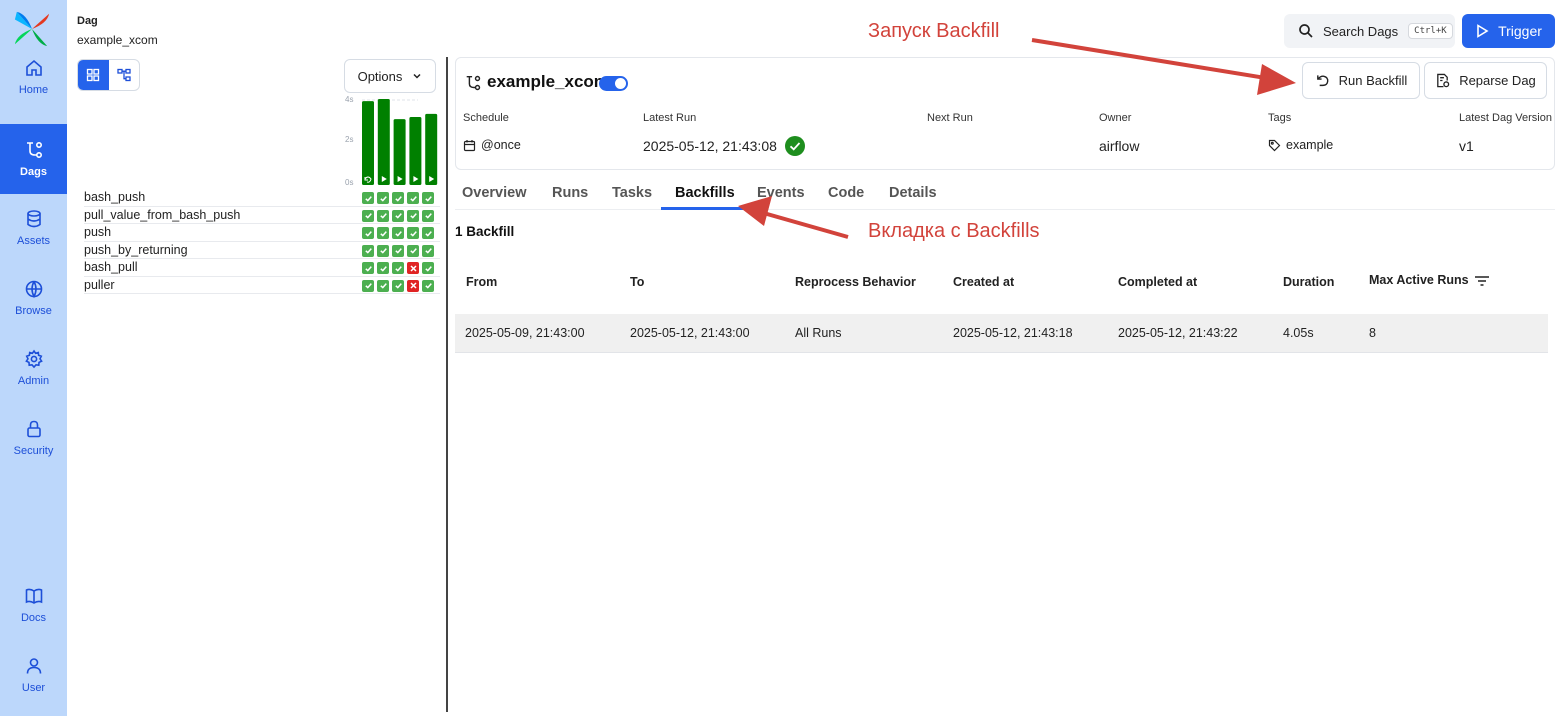 Image resolution: width=1560 pixels, height=716 pixels. What do you see at coordinates (33, 605) in the screenshot?
I see `nav-item-docs: Docs` at bounding box center [33, 605].